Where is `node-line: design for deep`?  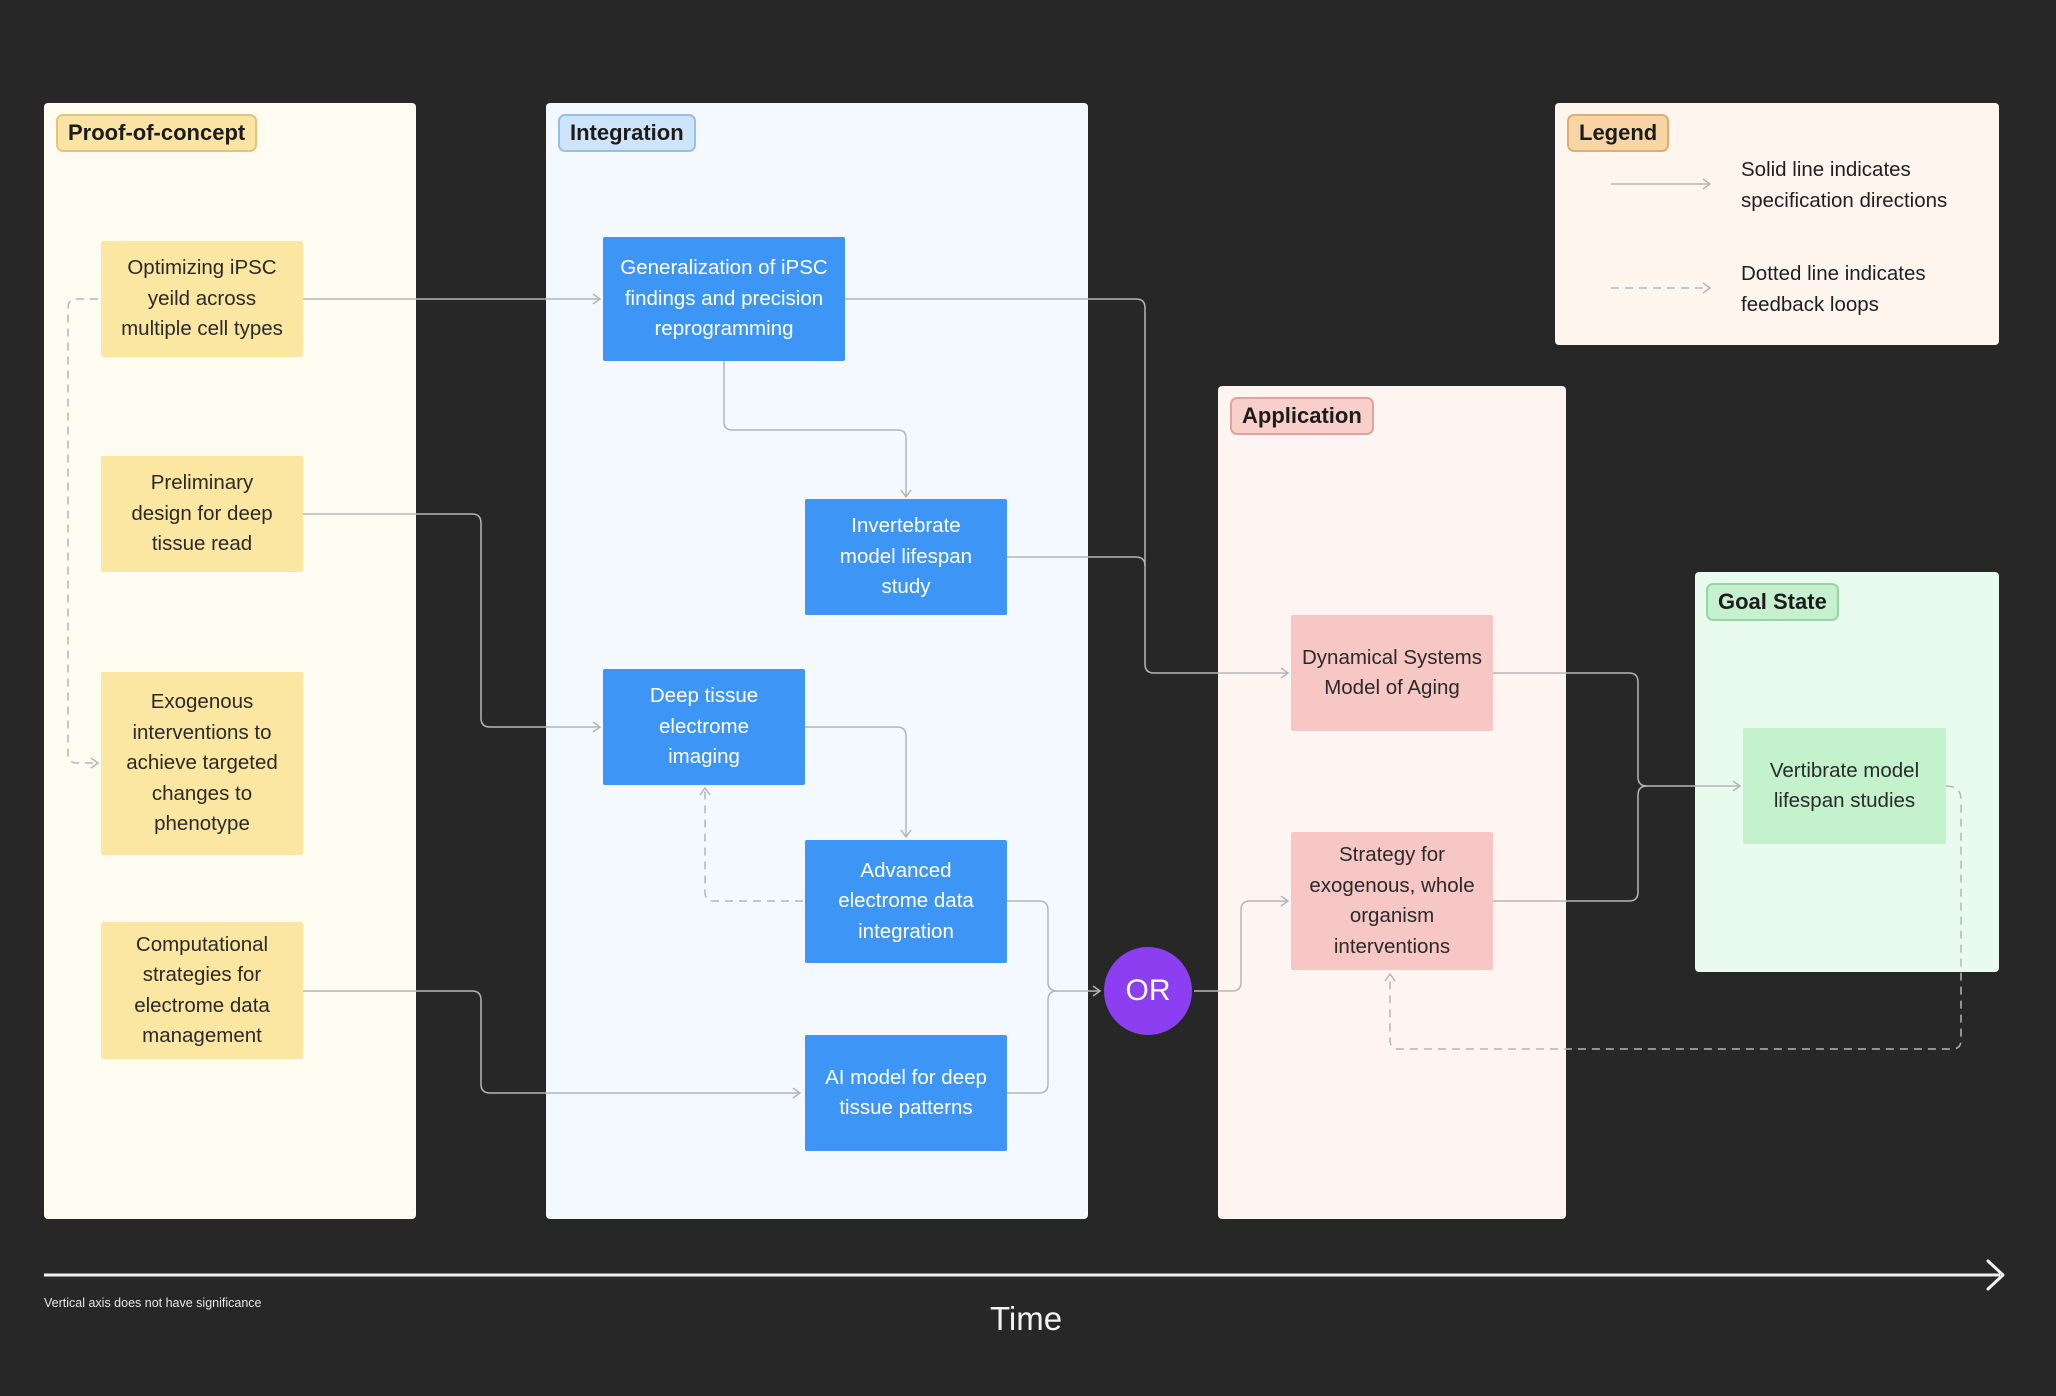 node-line: design for deep is located at coordinates (202, 513).